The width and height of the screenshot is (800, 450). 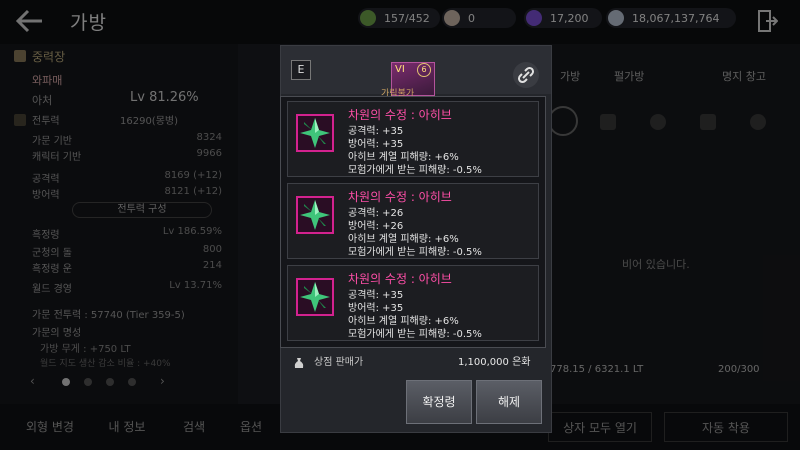 I want to click on confirm-button: 확정령, so click(x=439, y=402).